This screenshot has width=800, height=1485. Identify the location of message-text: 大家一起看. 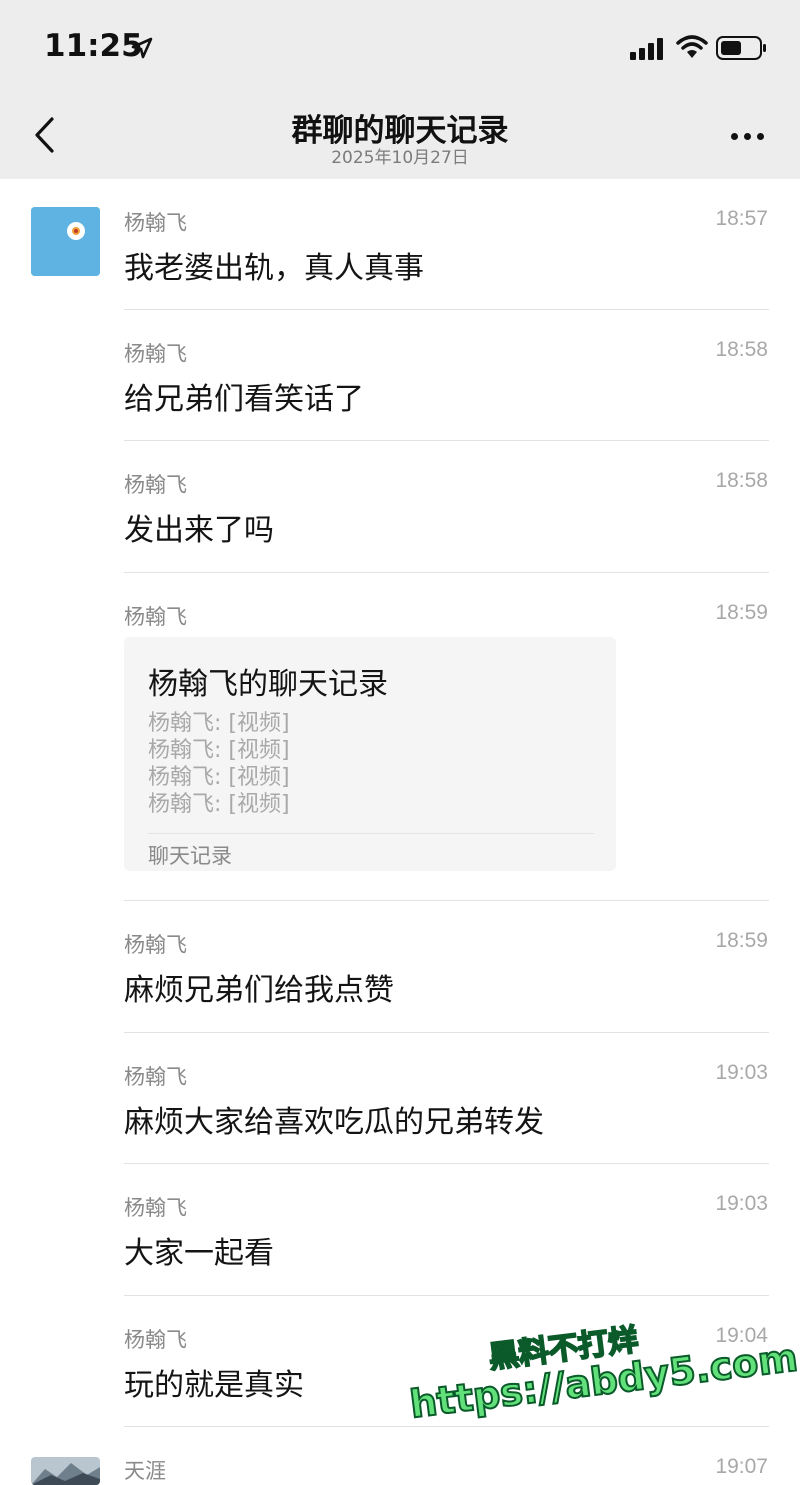
(199, 1253).